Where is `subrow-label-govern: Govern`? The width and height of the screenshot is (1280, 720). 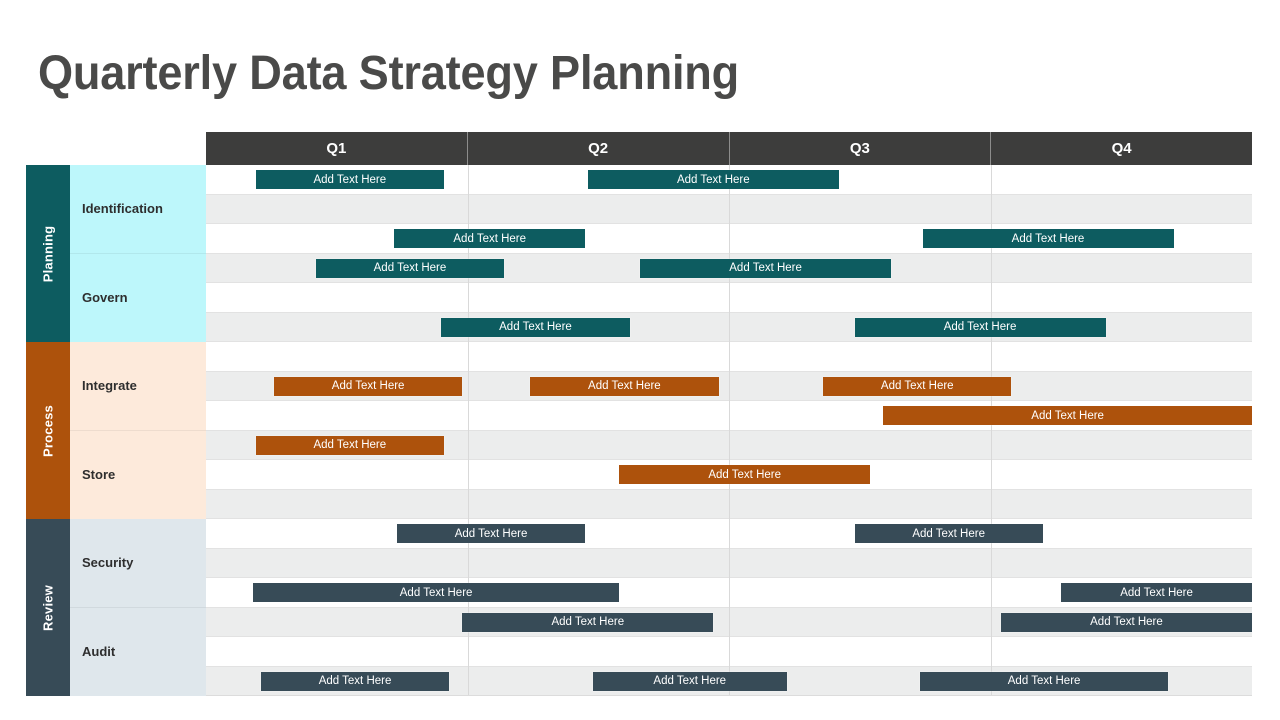 subrow-label-govern: Govern is located at coordinates (138, 297).